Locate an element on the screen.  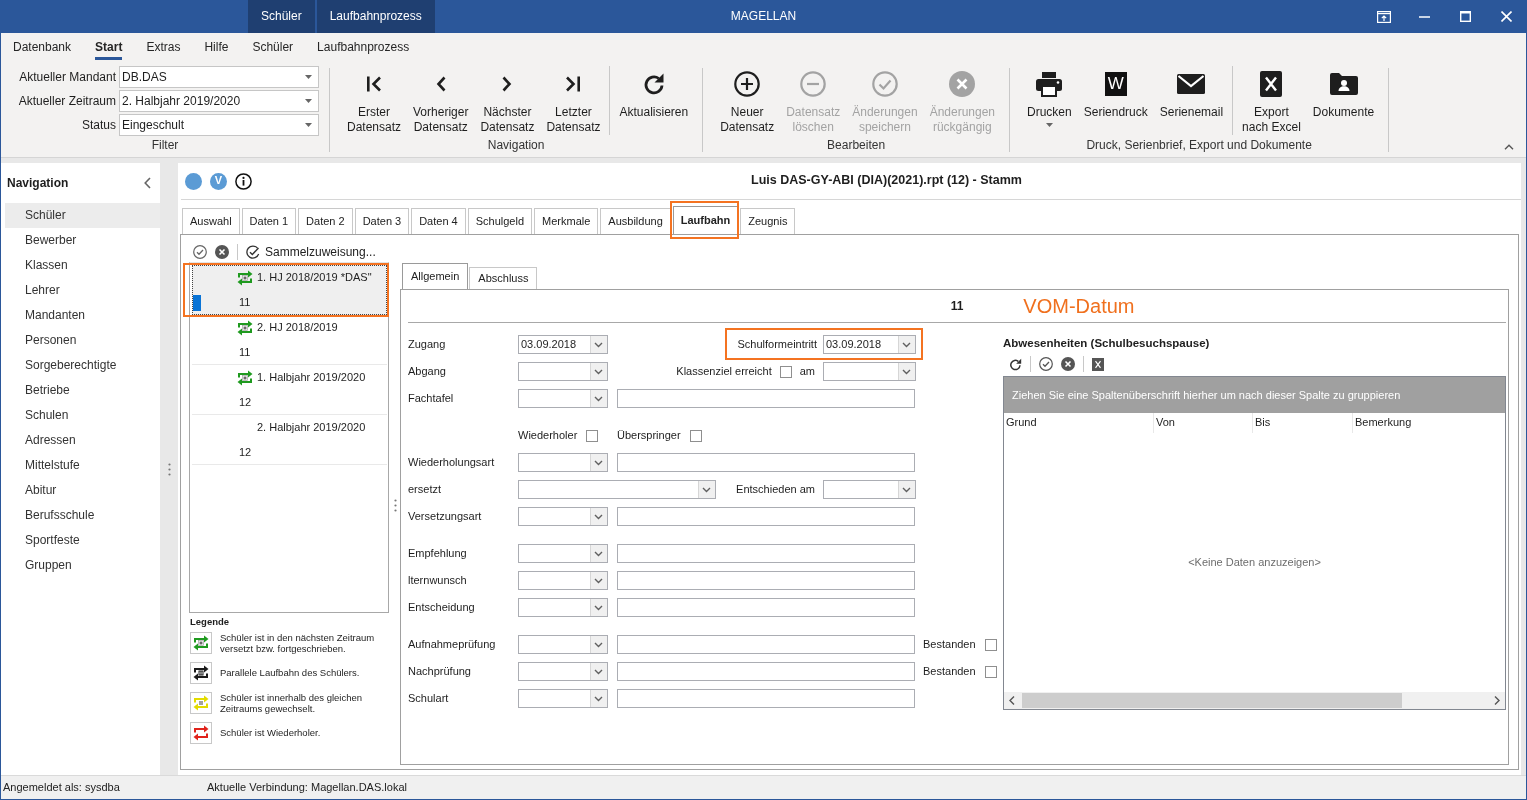
nav-item: Sorgeberechtigte is located at coordinates (82, 365).